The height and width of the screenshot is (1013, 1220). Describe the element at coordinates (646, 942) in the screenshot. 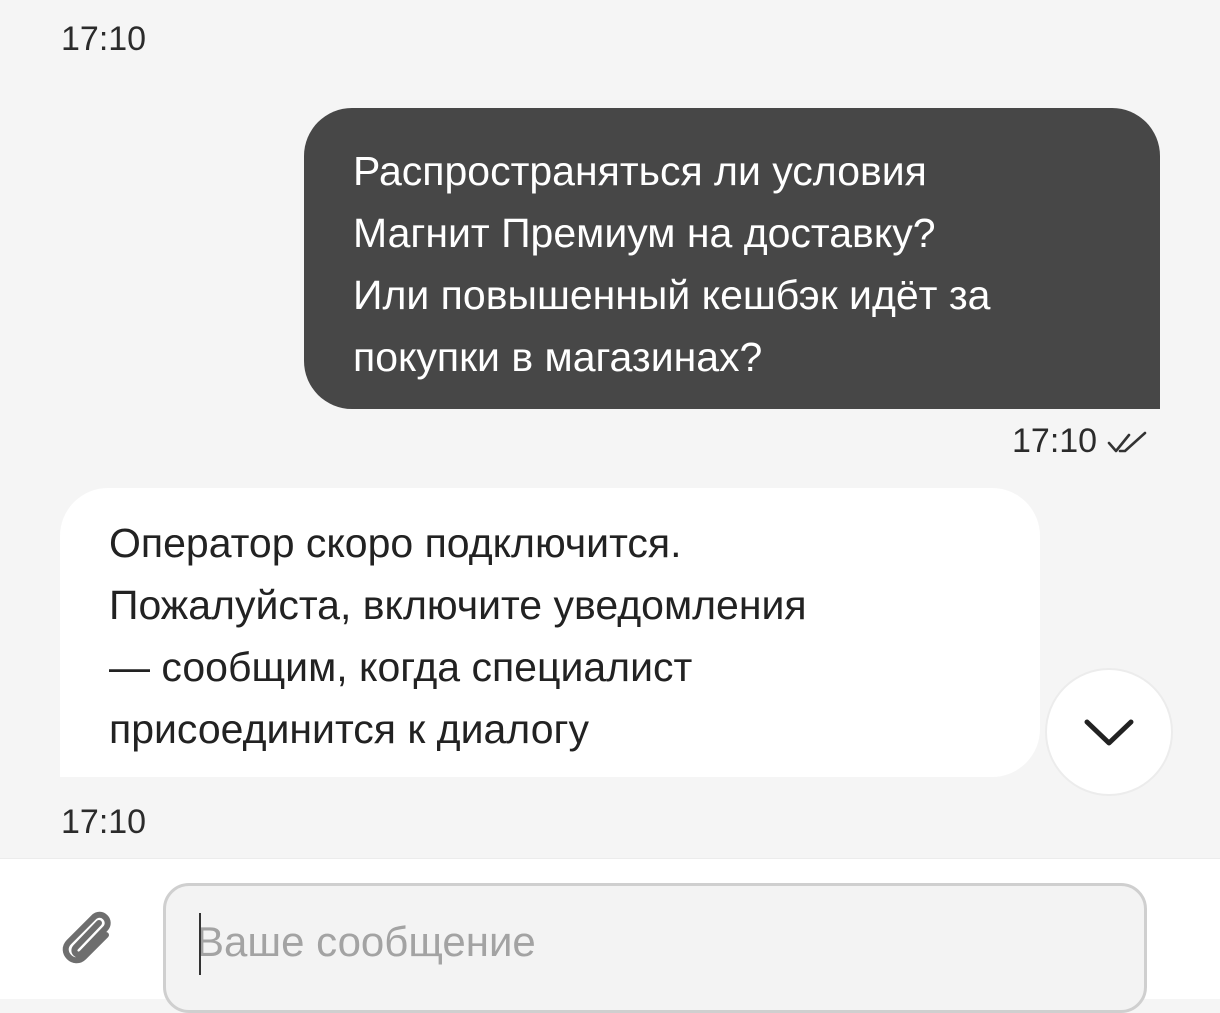

I see `message-input` at that location.